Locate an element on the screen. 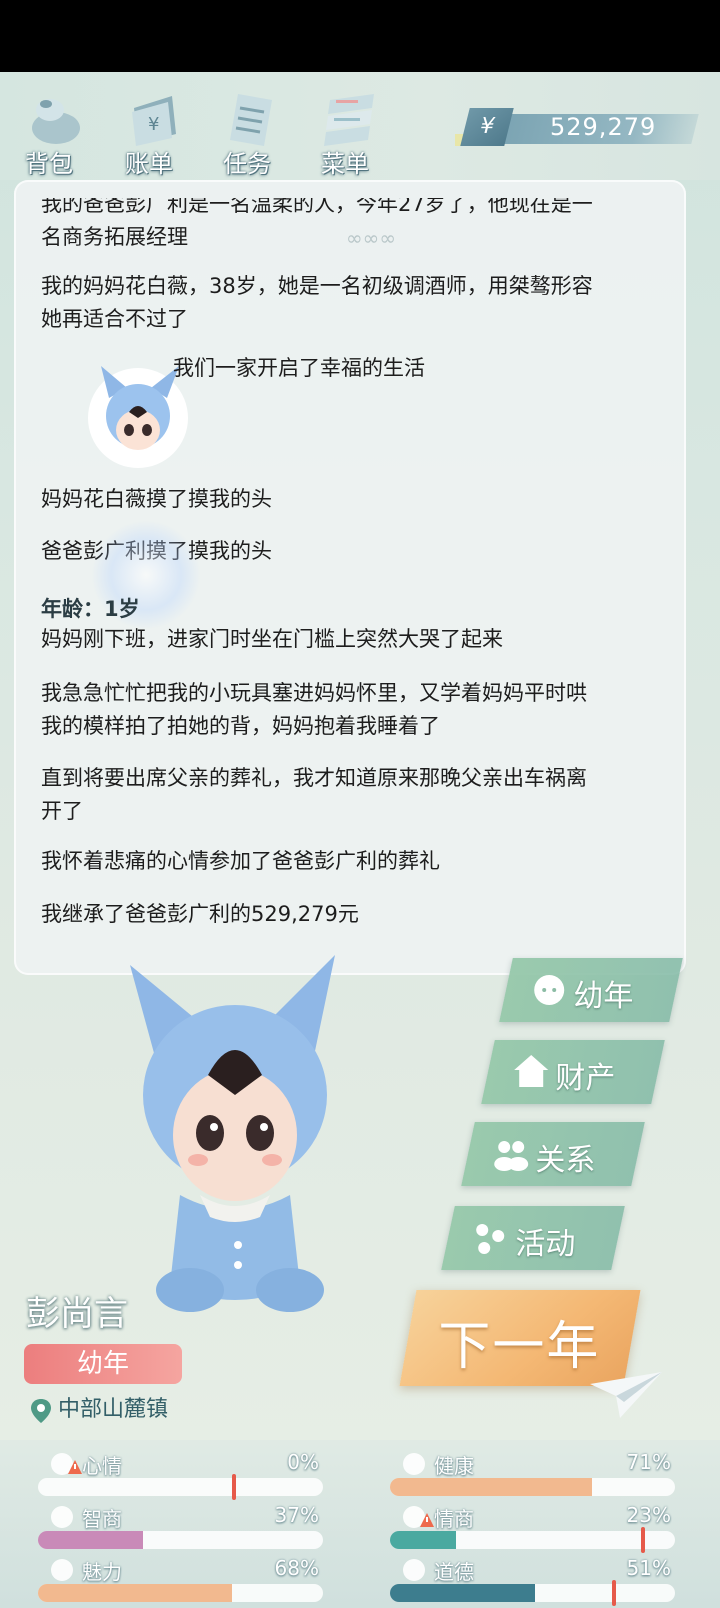 Image resolution: width=720 pixels, height=1608 pixels. age-value: 1岁 is located at coordinates (122, 609).